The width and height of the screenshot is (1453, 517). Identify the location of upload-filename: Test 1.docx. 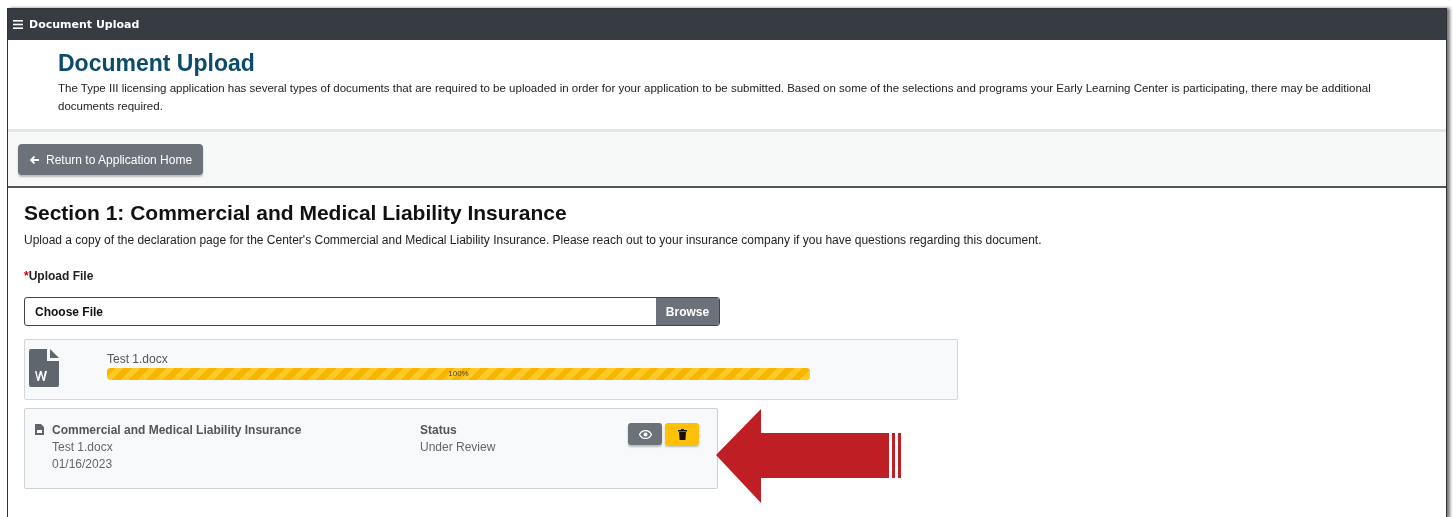
(138, 359).